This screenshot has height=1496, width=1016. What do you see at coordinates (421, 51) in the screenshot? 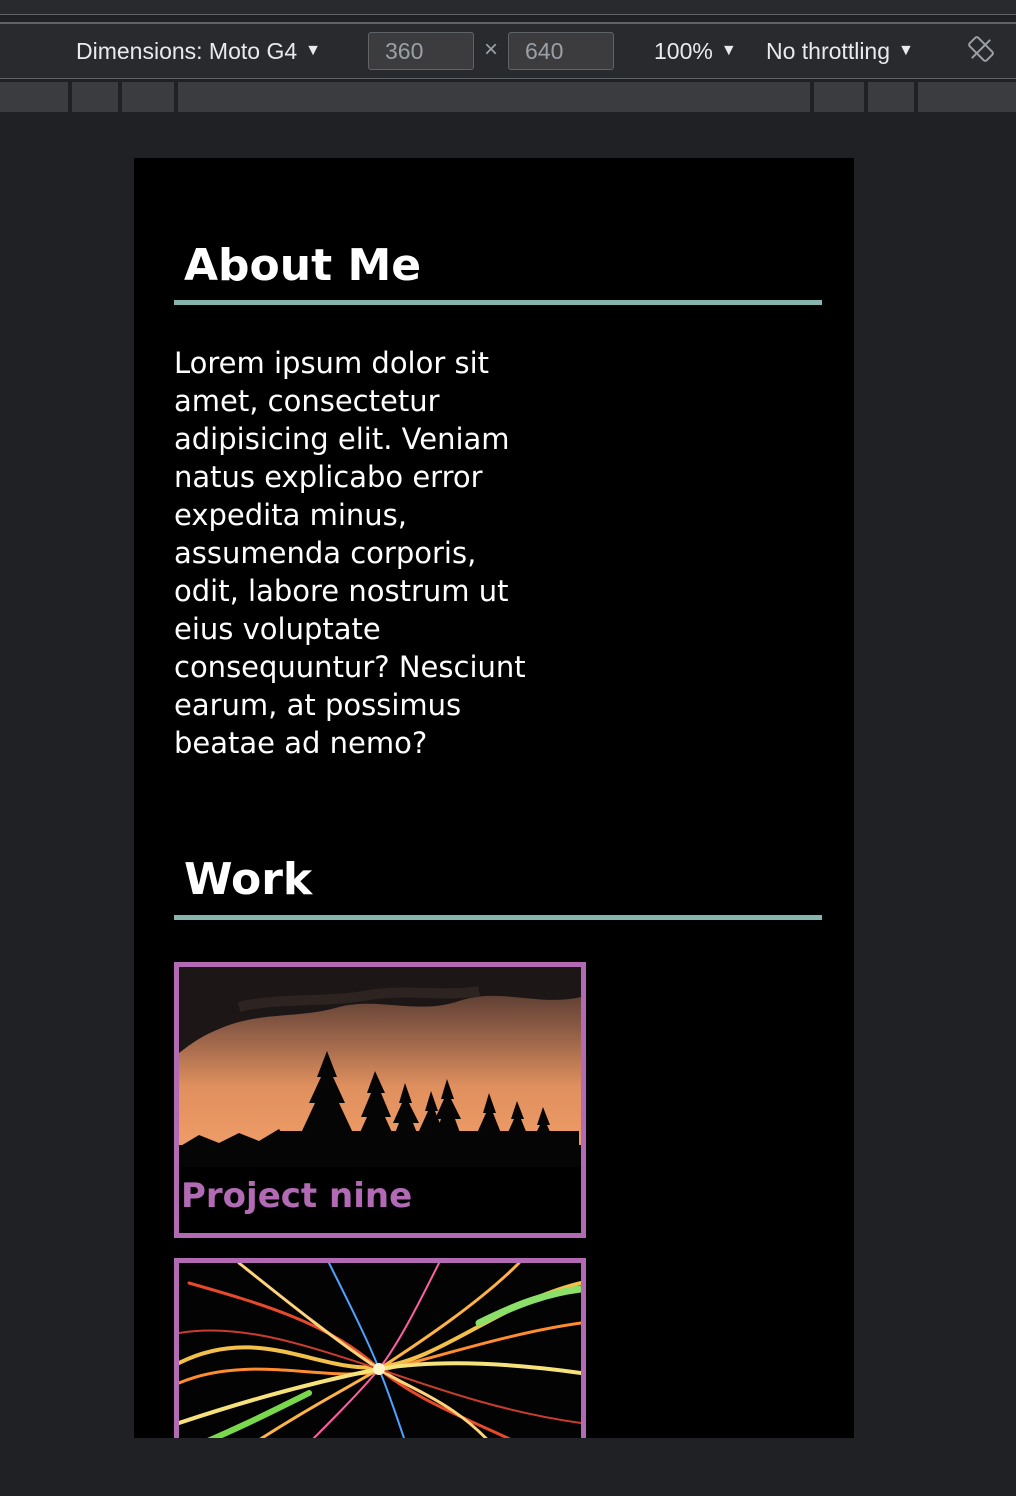
I see `width-input` at bounding box center [421, 51].